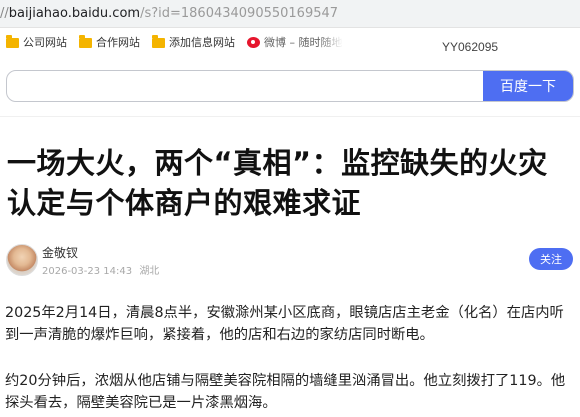 The height and width of the screenshot is (417, 580). Describe the element at coordinates (303, 42) in the screenshot. I see `bookmark-label: 微博 – 随时随地` at that location.